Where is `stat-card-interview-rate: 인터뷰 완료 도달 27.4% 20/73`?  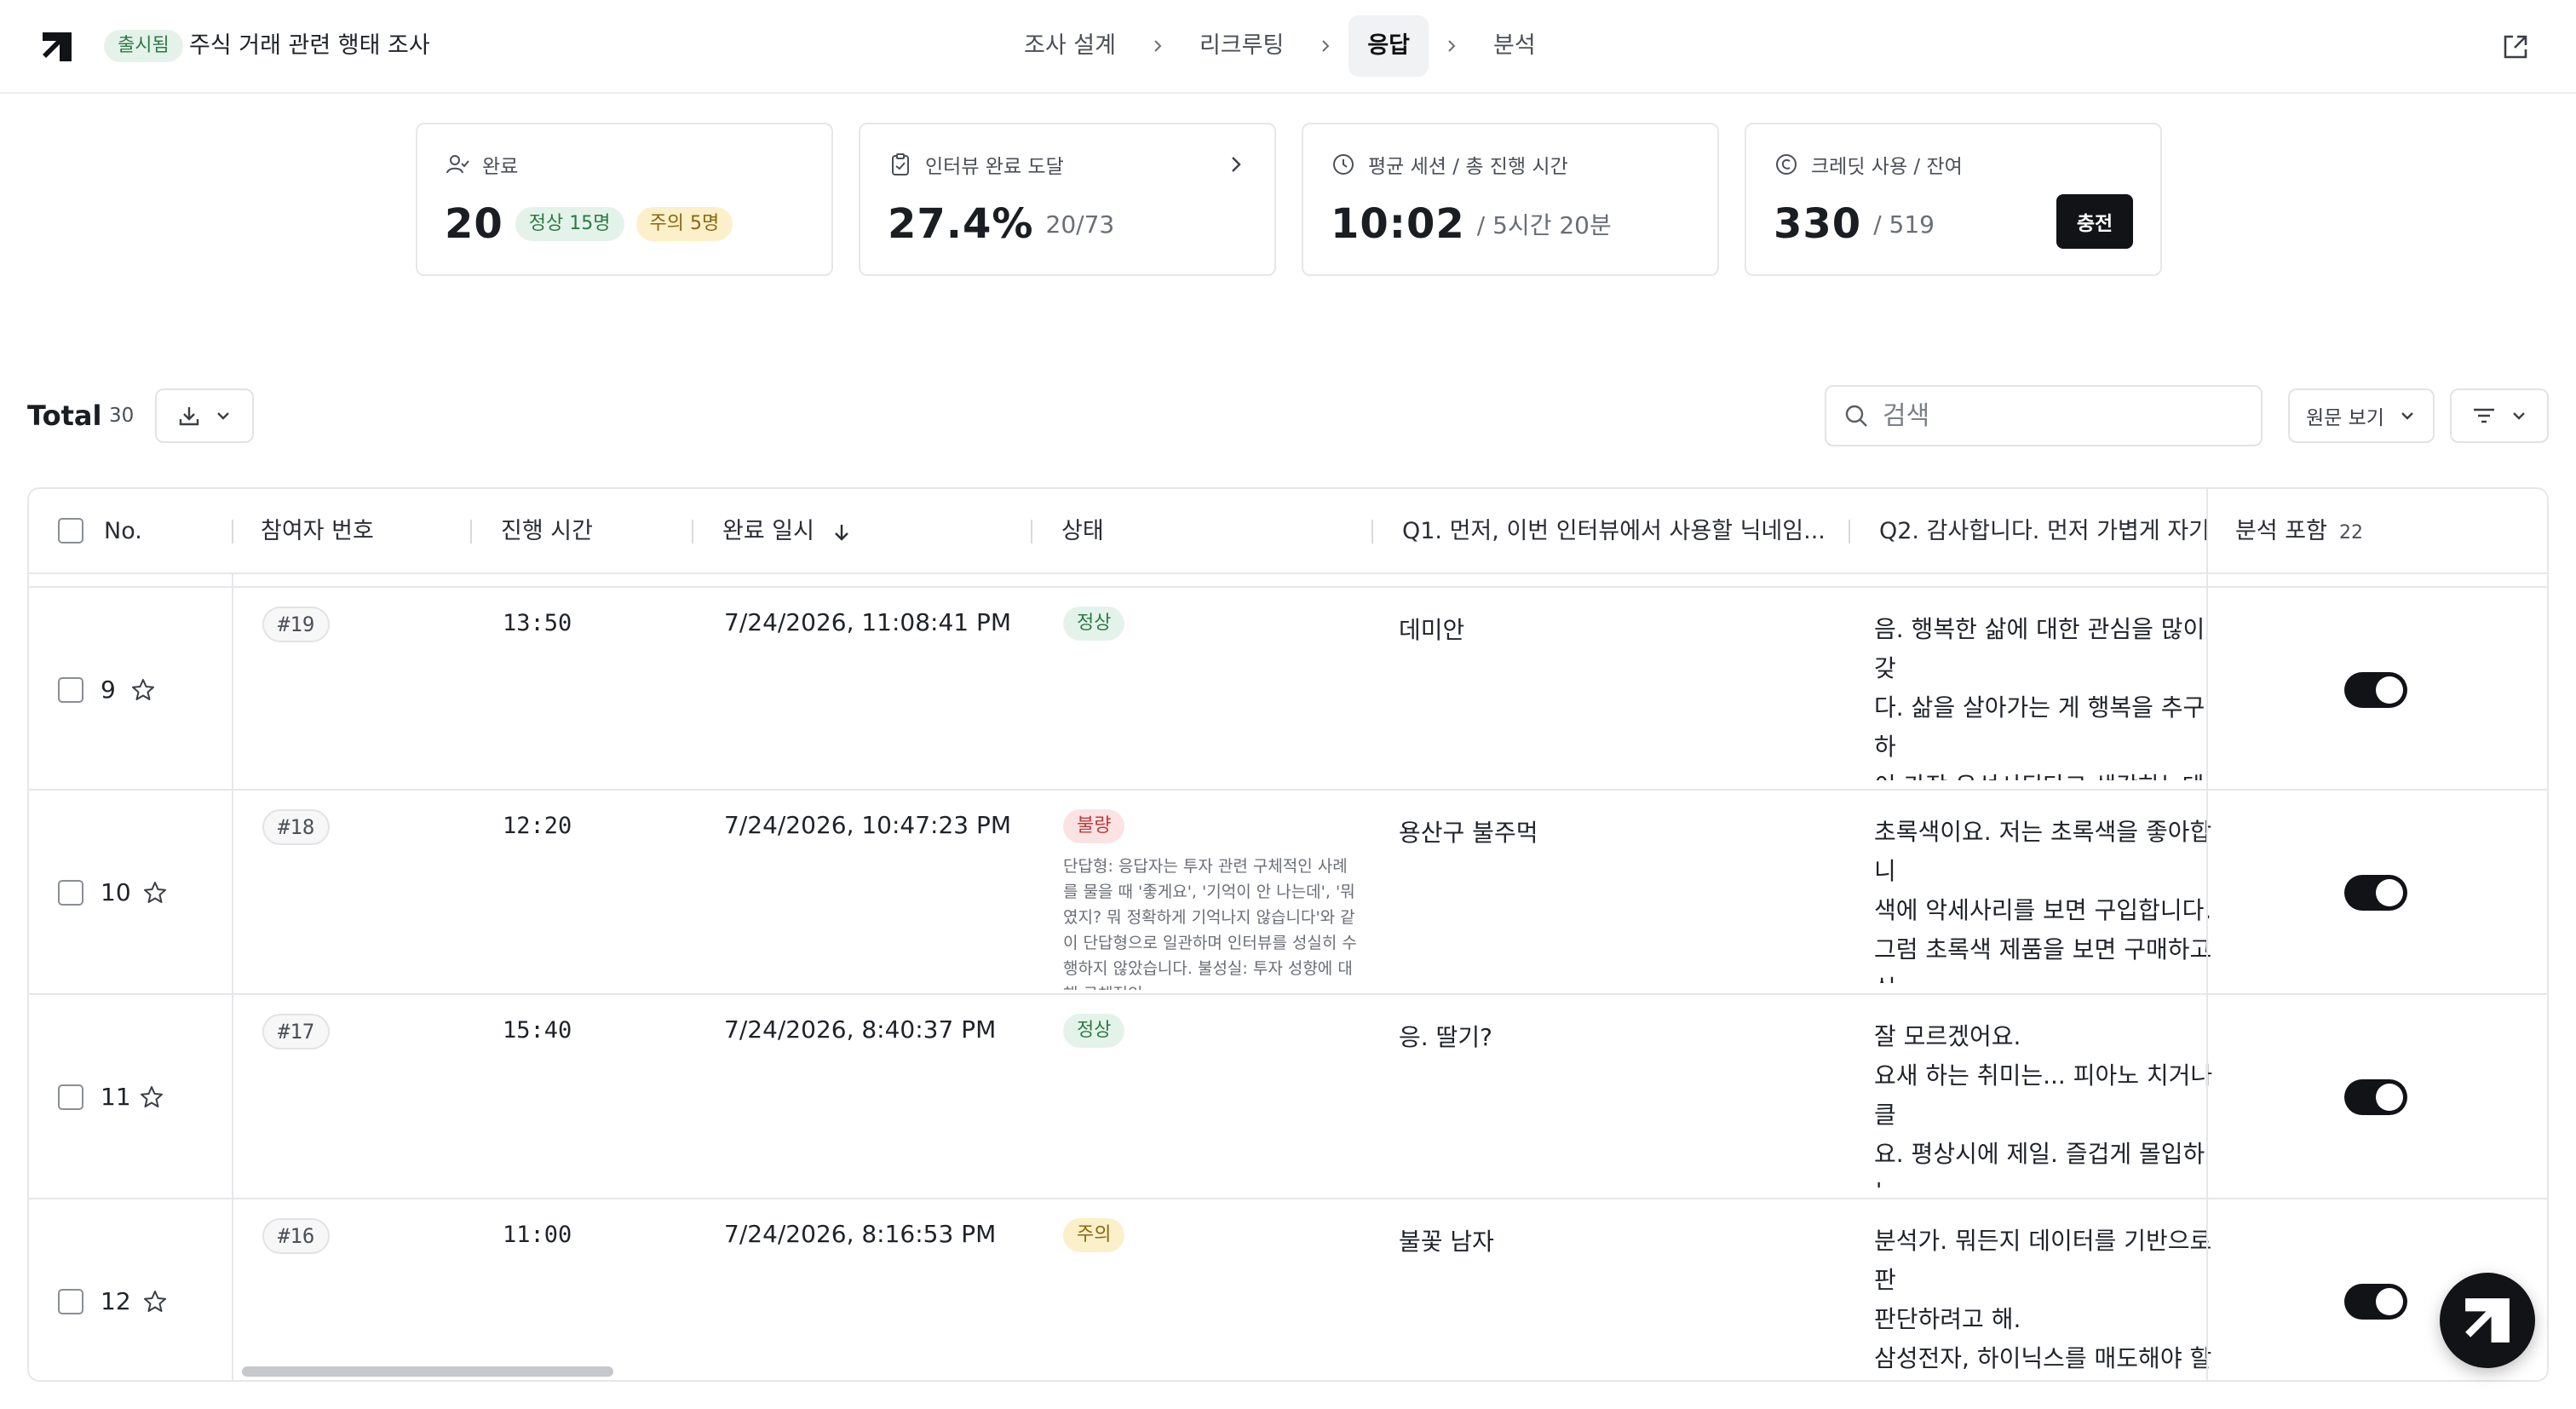
stat-card-interview-rate: 인터뷰 완료 도달 27.4% 20/73 is located at coordinates (1067, 199).